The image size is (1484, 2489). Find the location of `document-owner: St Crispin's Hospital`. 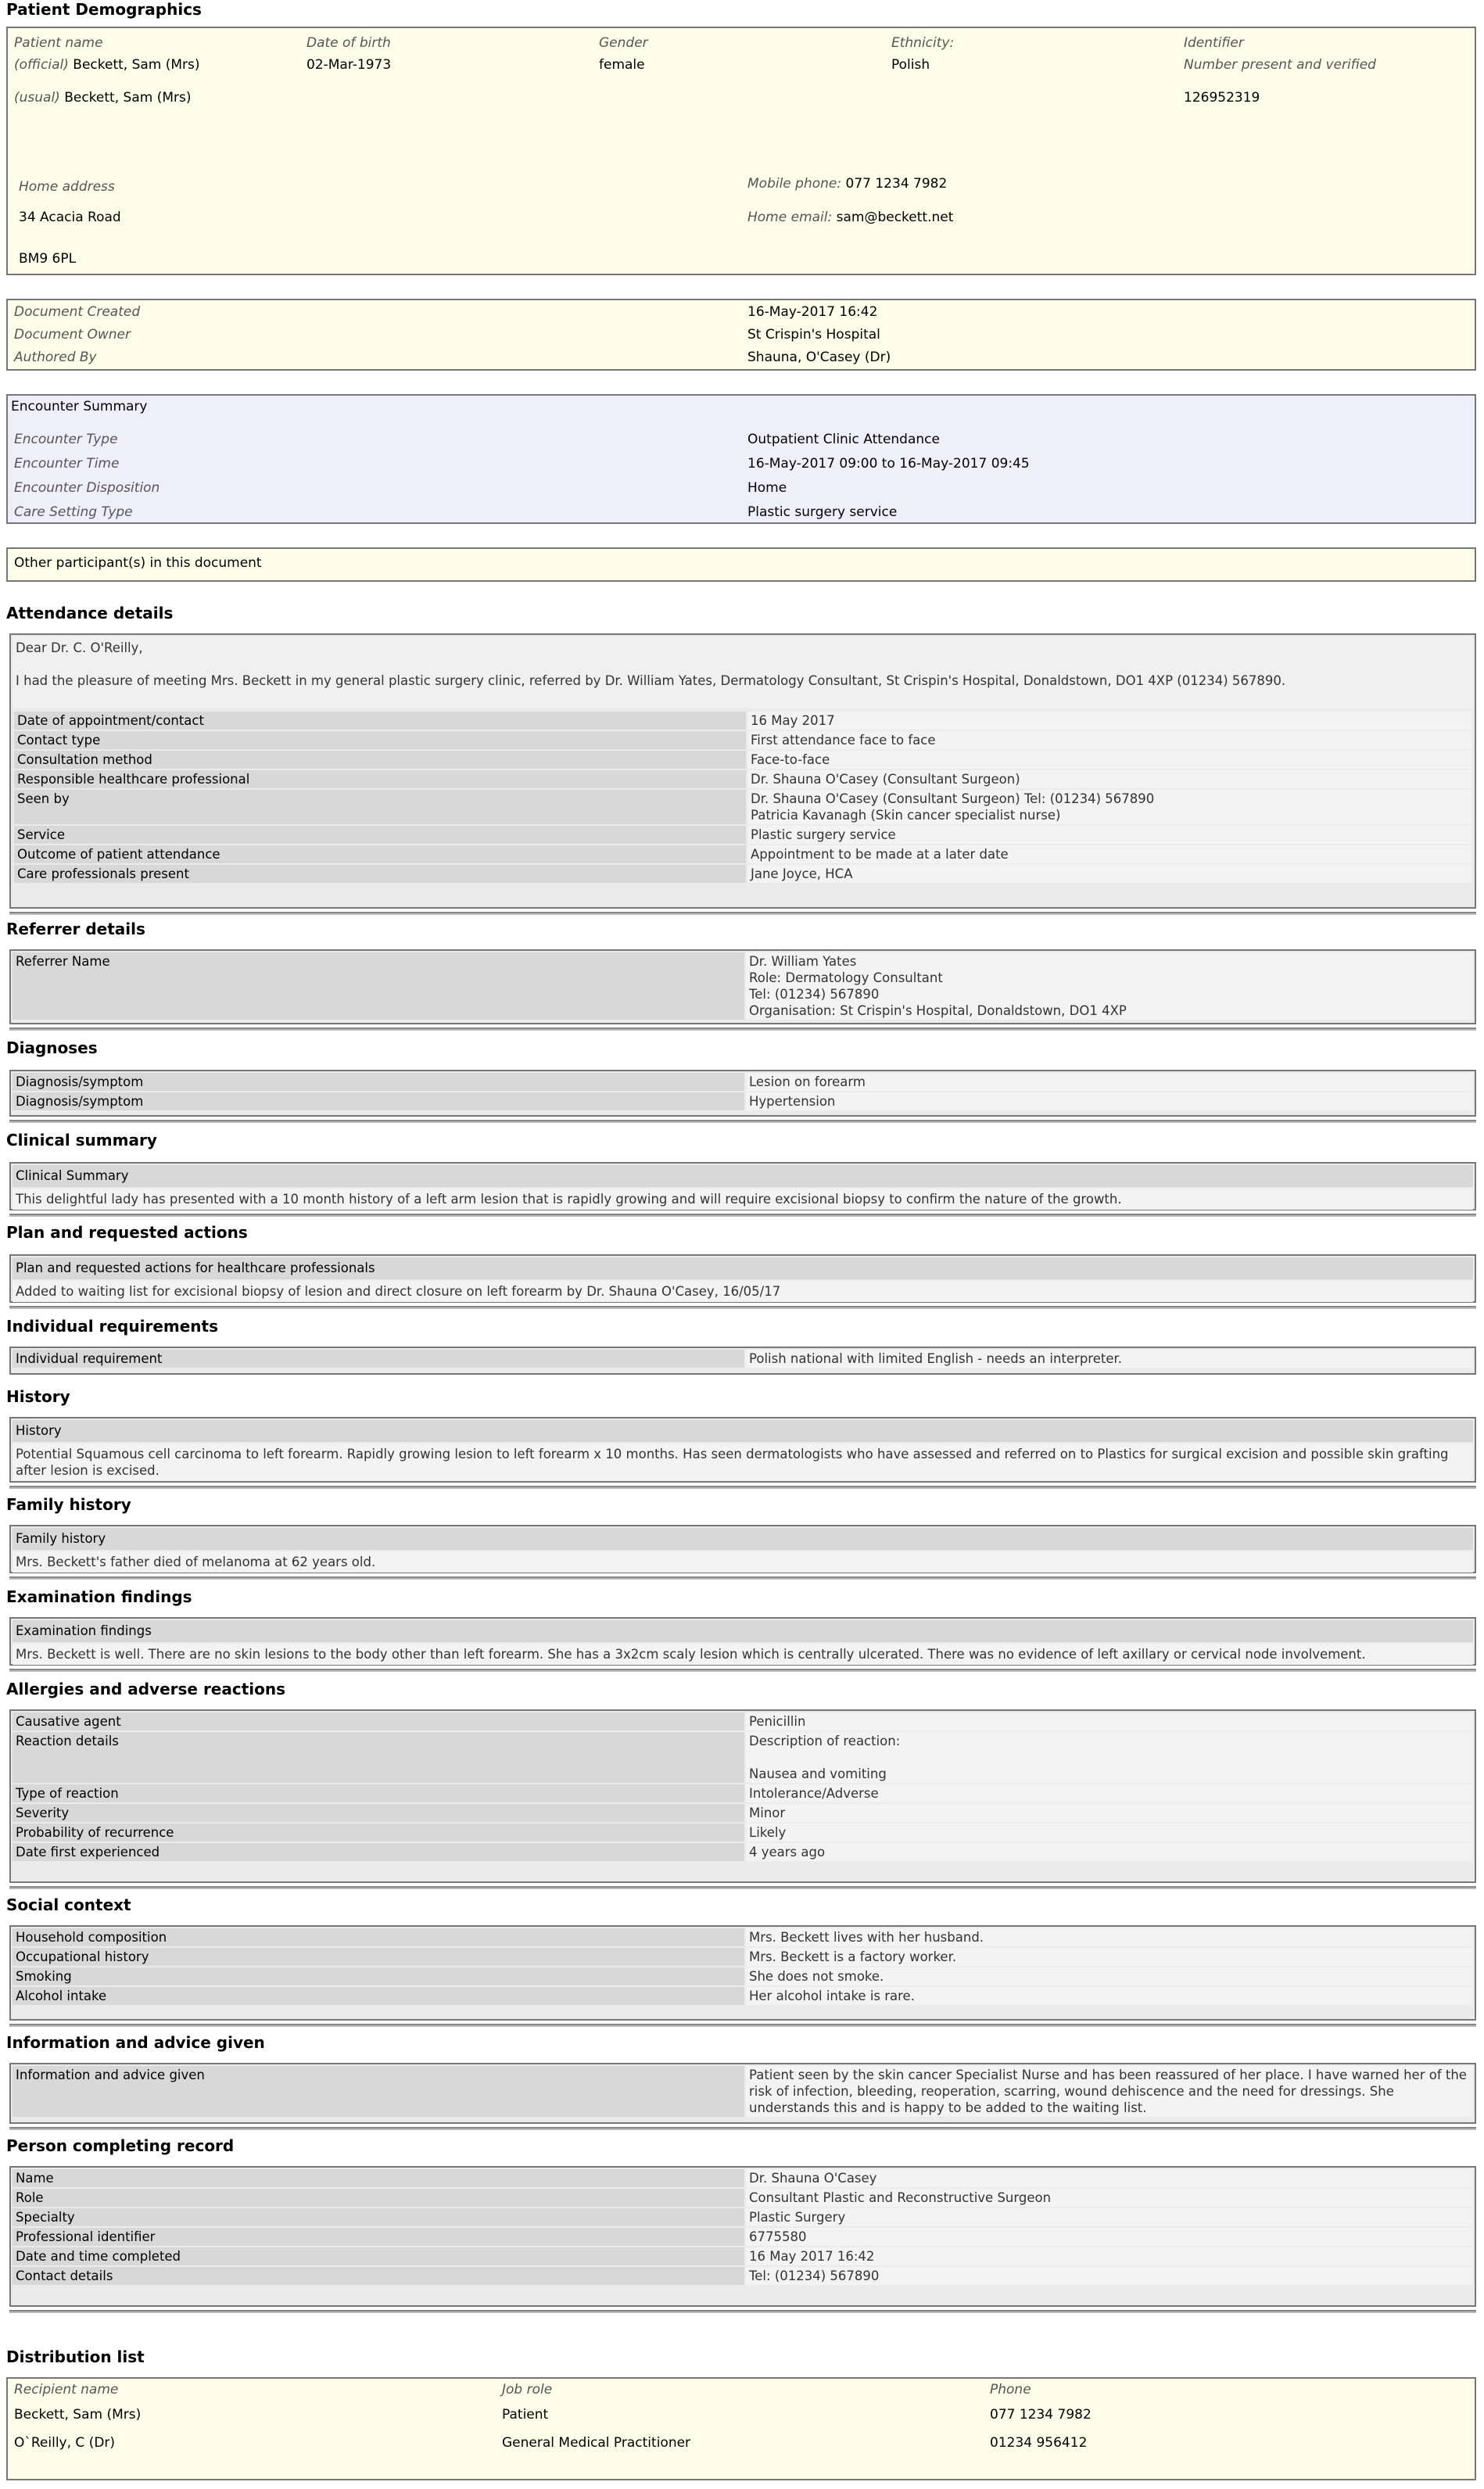

document-owner: St Crispin's Hospital is located at coordinates (813, 335).